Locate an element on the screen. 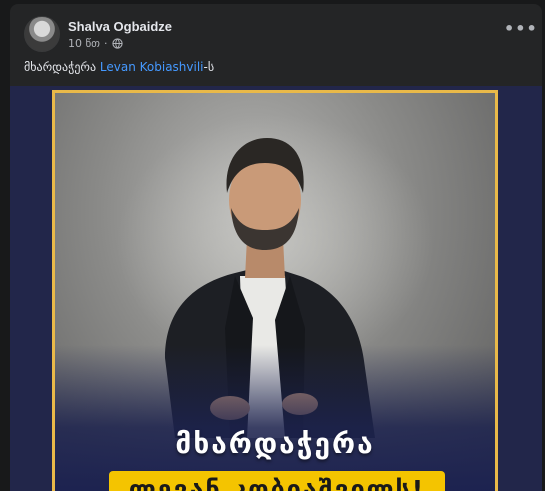 The height and width of the screenshot is (491, 545). poster-headline: მხარდაჭერა is located at coordinates (275, 443).